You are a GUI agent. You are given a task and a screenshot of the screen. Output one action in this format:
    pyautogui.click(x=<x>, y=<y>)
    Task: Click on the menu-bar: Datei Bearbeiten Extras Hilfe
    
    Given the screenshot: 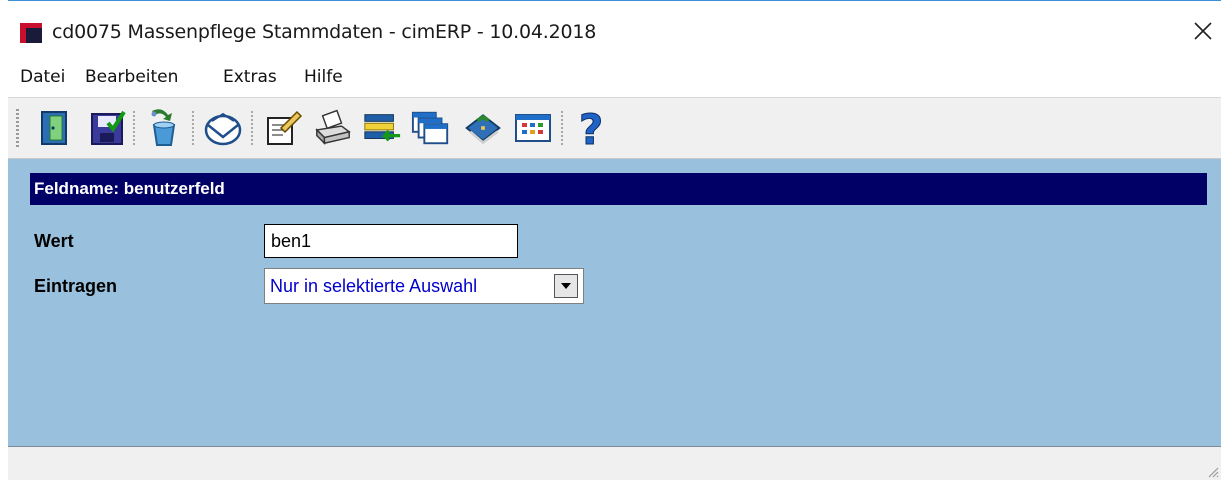 What is the action you would take?
    pyautogui.click(x=614, y=79)
    